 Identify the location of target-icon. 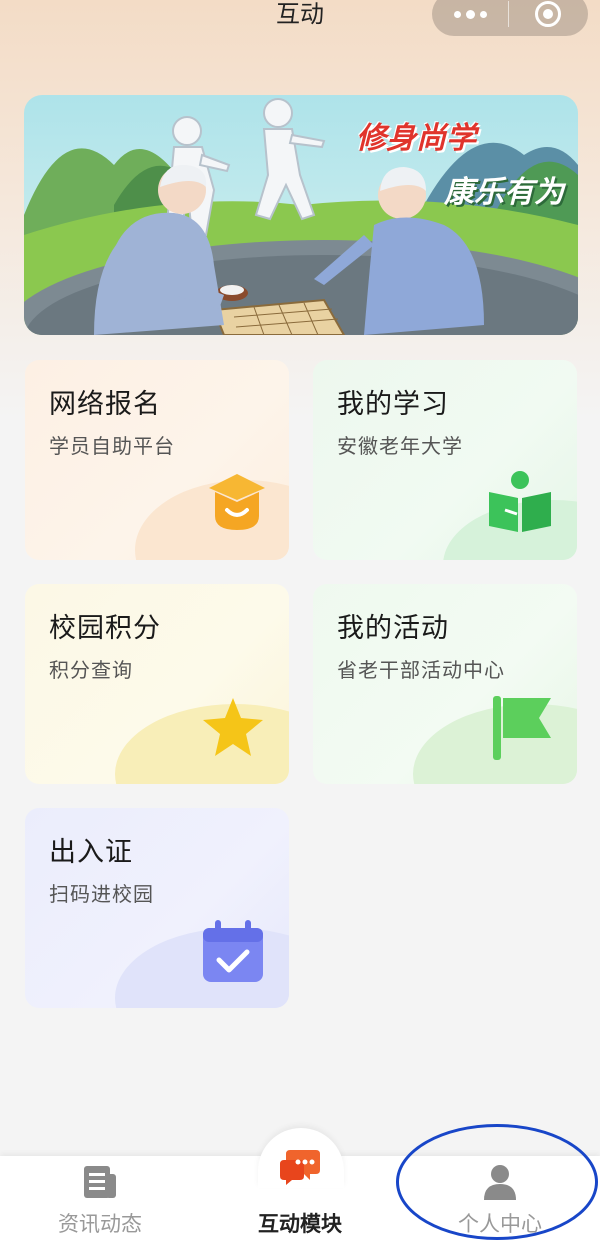
(548, 18).